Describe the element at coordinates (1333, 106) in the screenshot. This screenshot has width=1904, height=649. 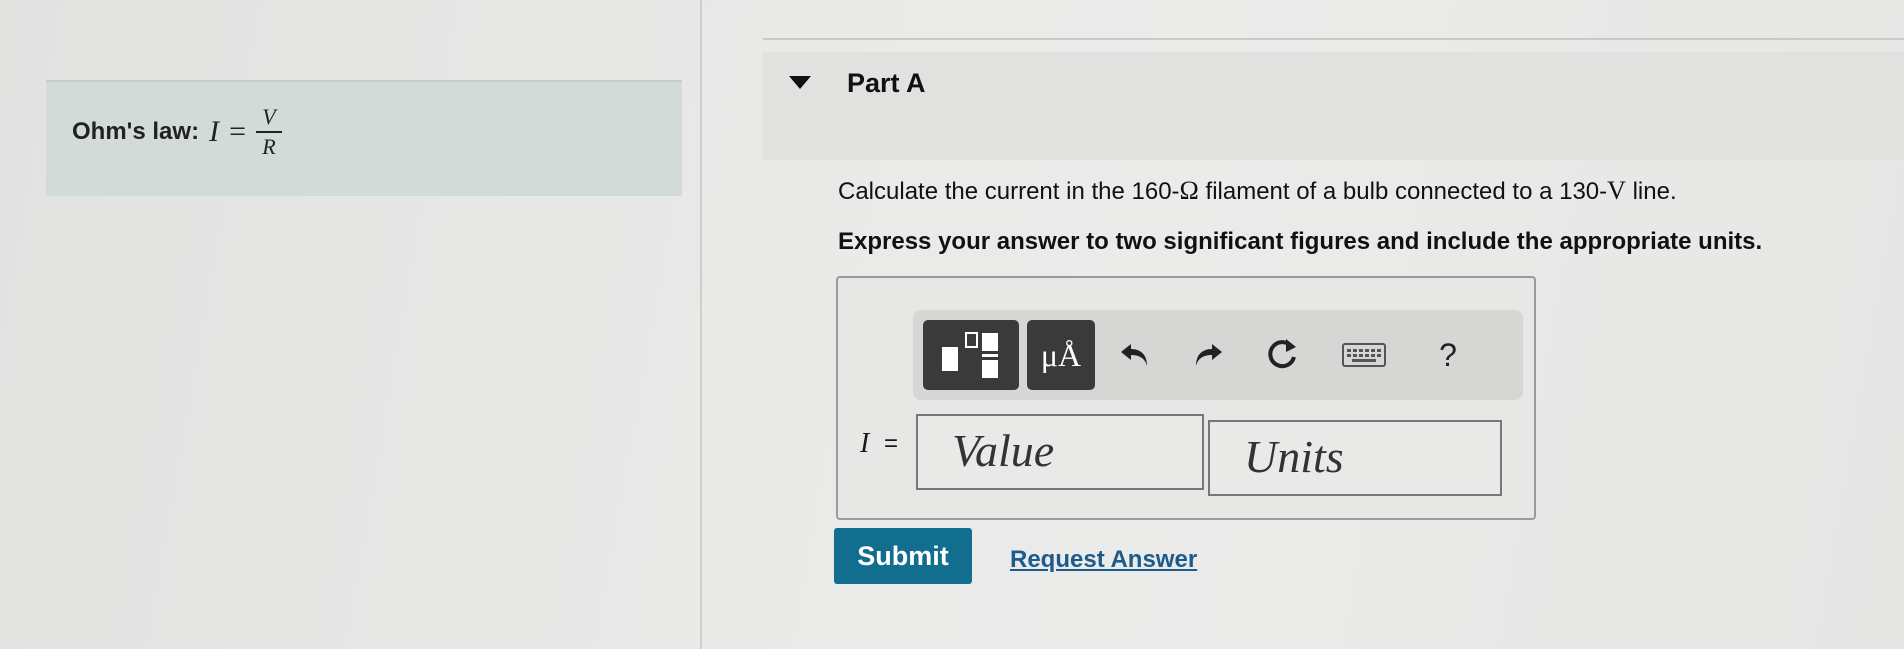
I see `part-header: Part A` at that location.